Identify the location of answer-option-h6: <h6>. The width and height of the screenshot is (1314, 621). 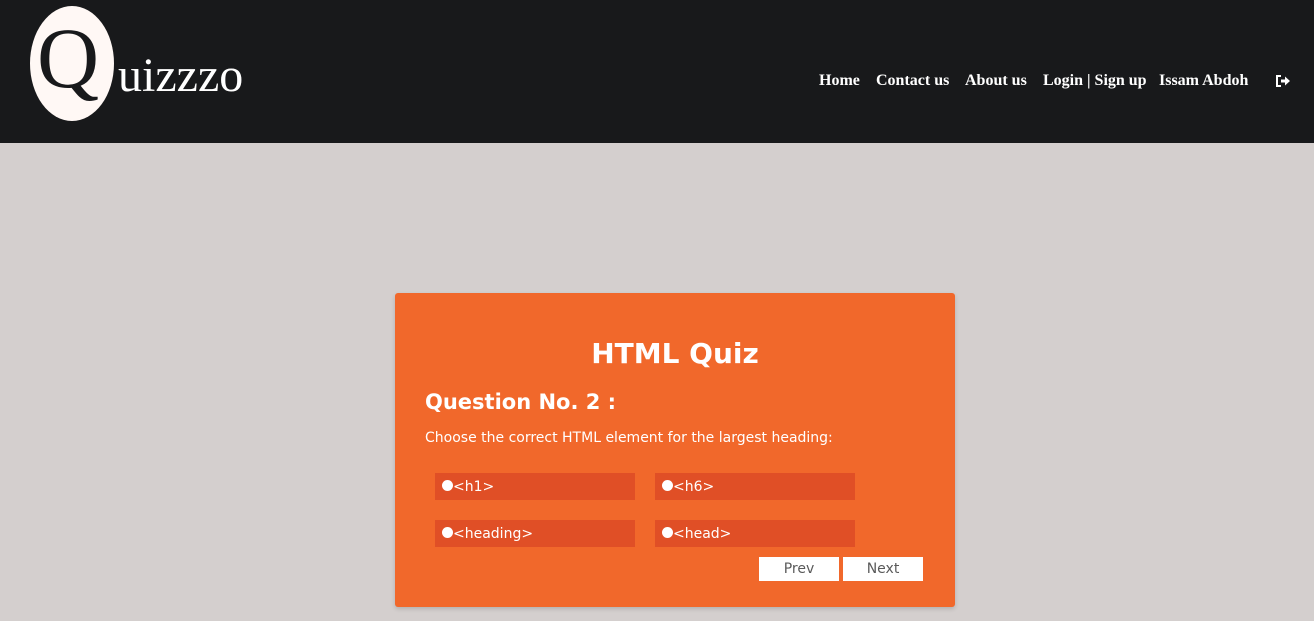
(755, 486).